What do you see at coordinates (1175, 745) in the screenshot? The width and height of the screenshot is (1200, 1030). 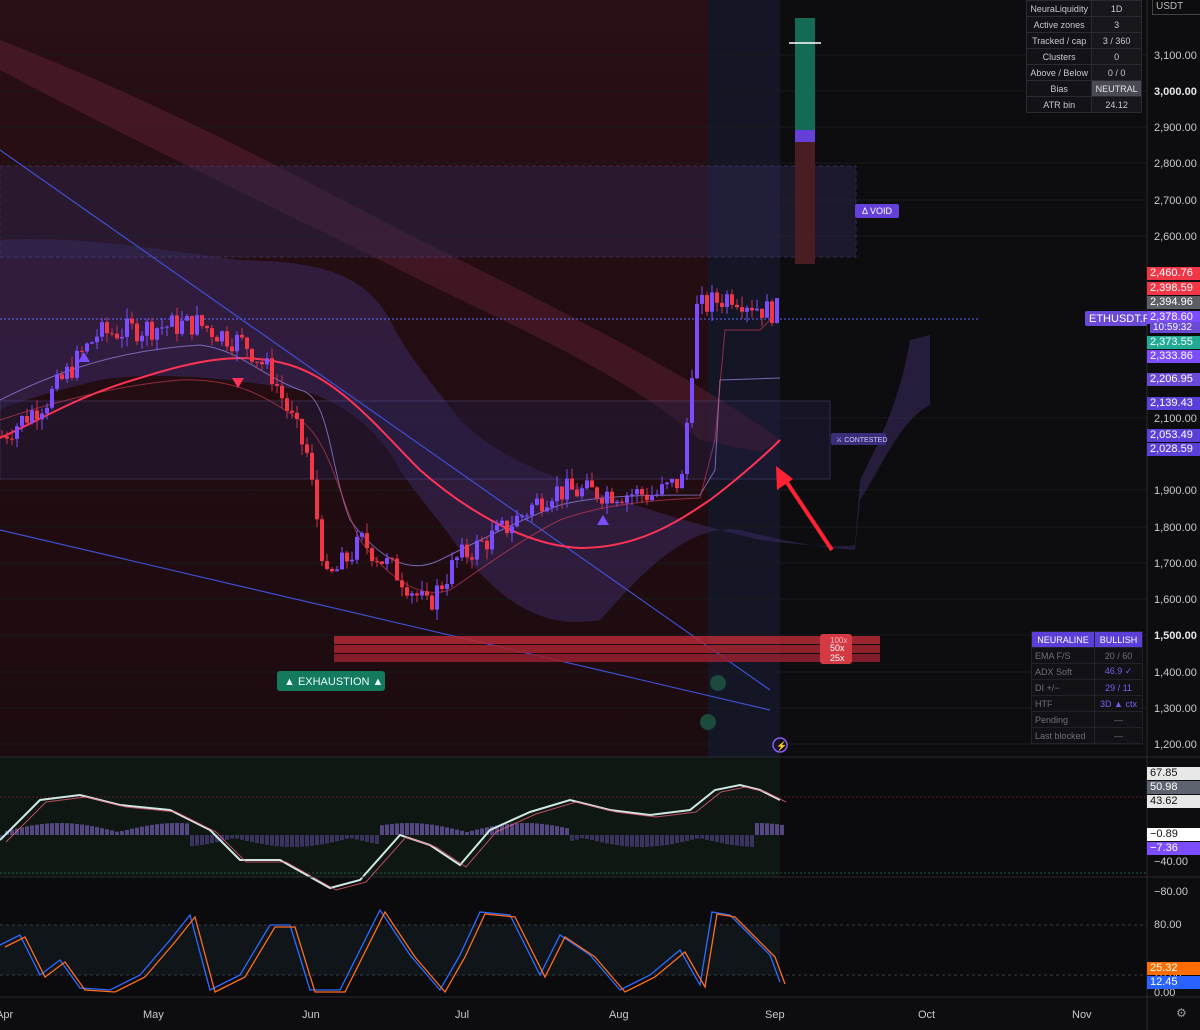 I see `y-tick-label: 1,200.00` at bounding box center [1175, 745].